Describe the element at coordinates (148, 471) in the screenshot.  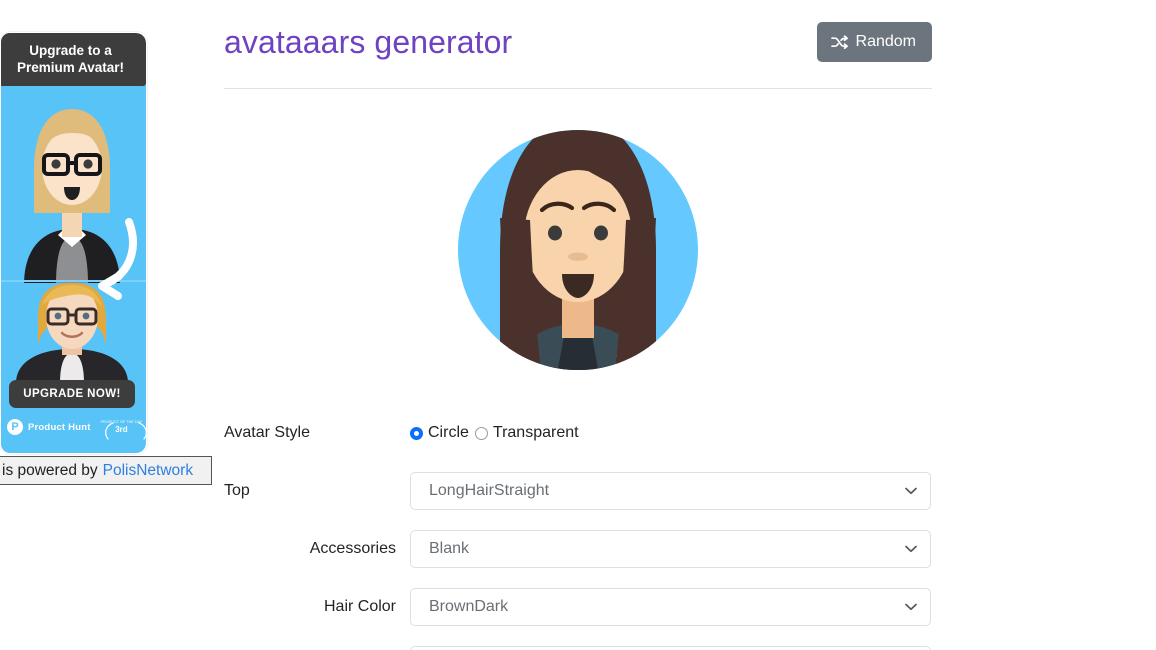
I see `polisnetwork-link: PolisNetwork` at that location.